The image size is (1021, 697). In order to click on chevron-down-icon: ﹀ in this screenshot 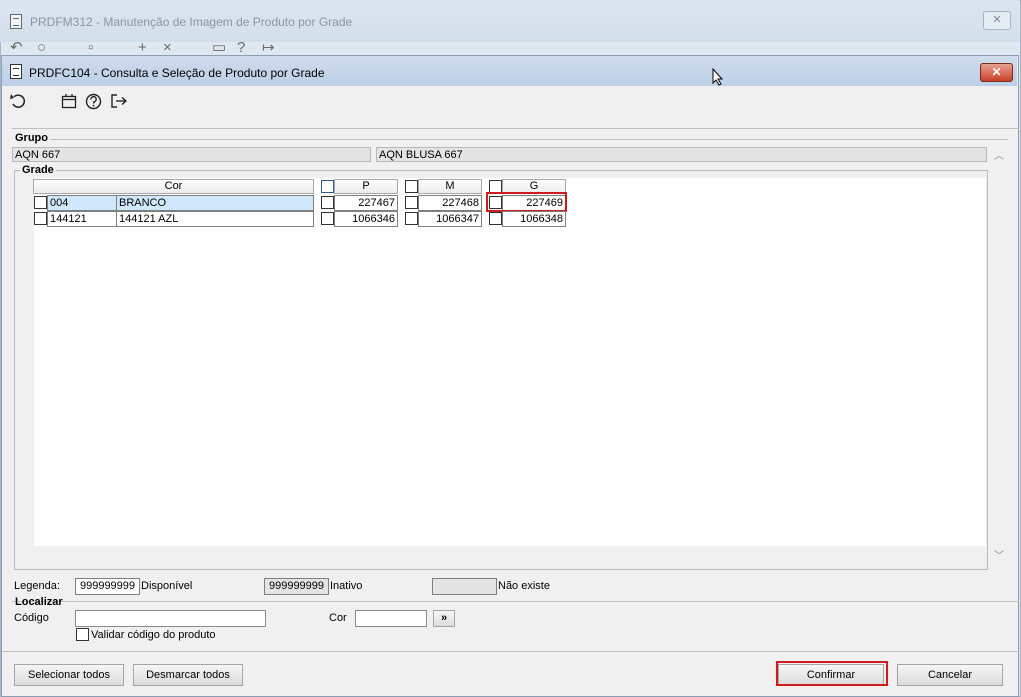, I will do `click(999, 554)`.